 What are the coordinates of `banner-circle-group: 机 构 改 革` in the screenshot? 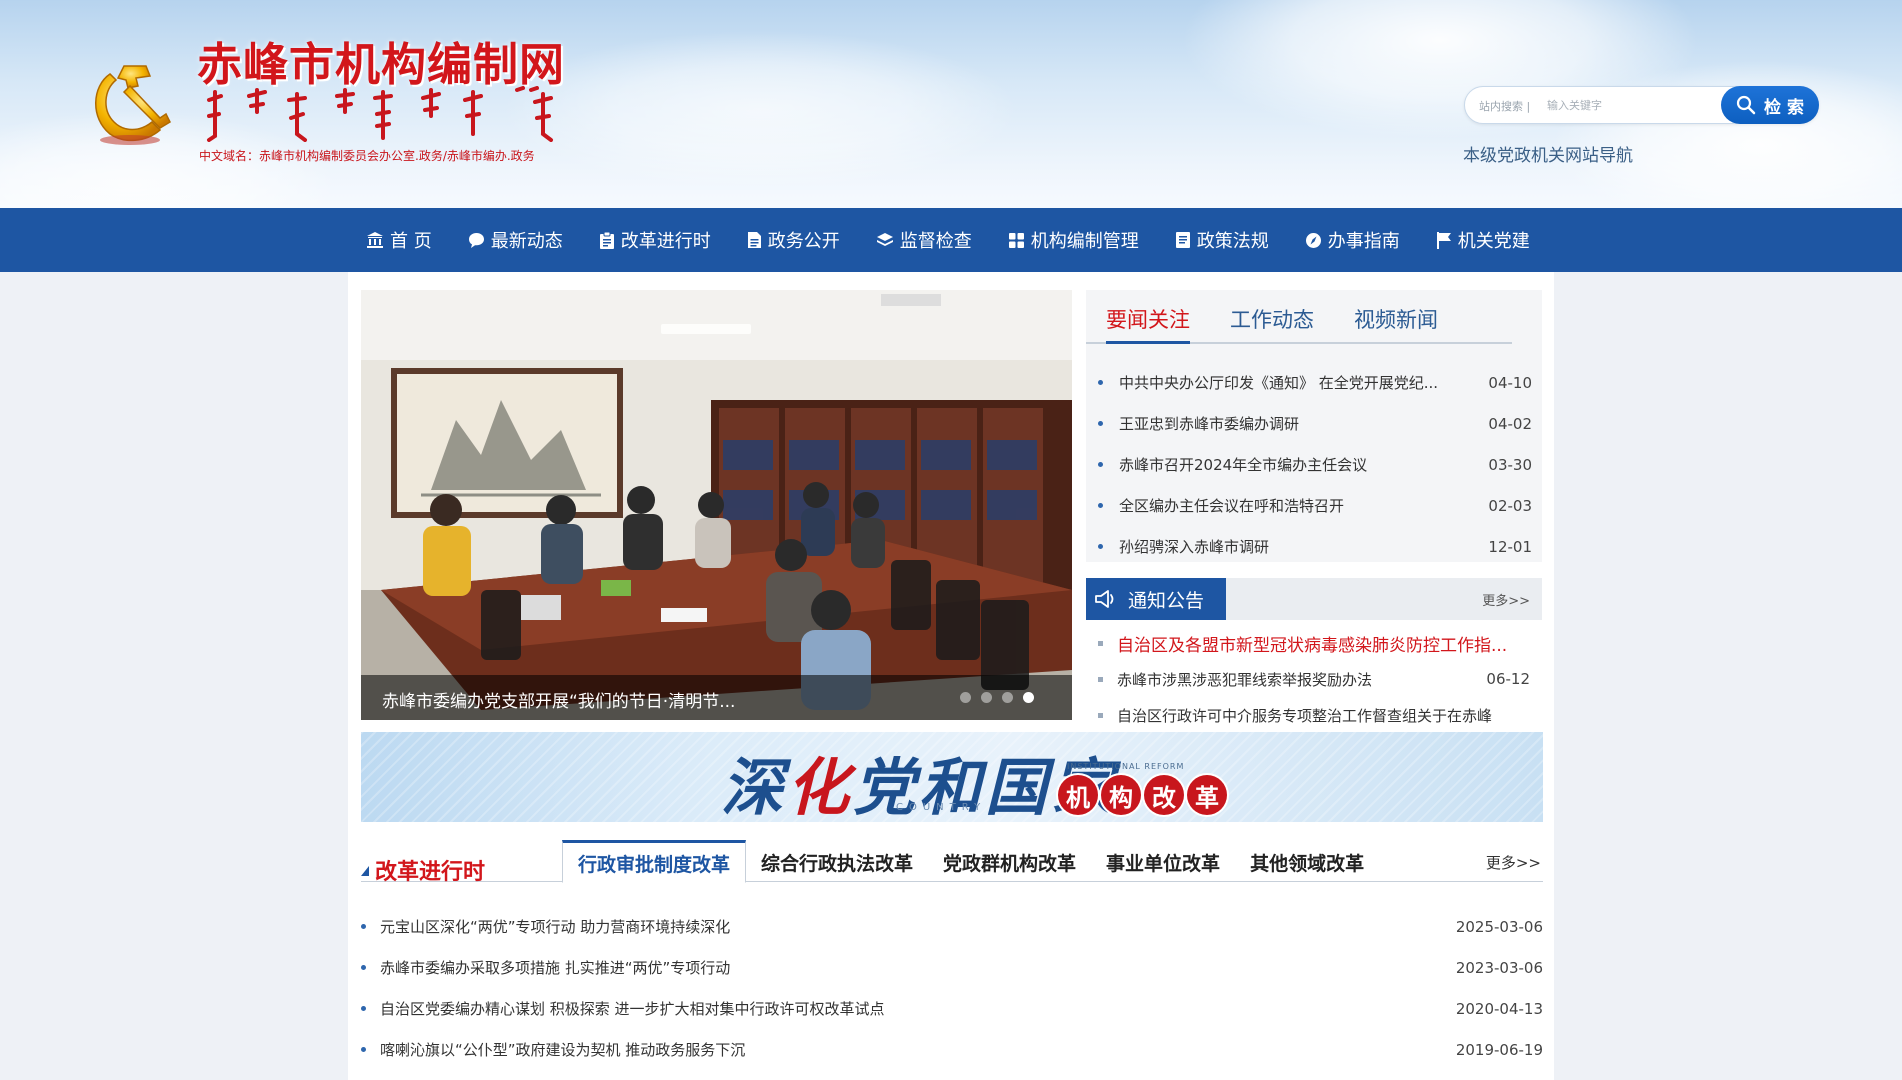 It's located at (1142, 795).